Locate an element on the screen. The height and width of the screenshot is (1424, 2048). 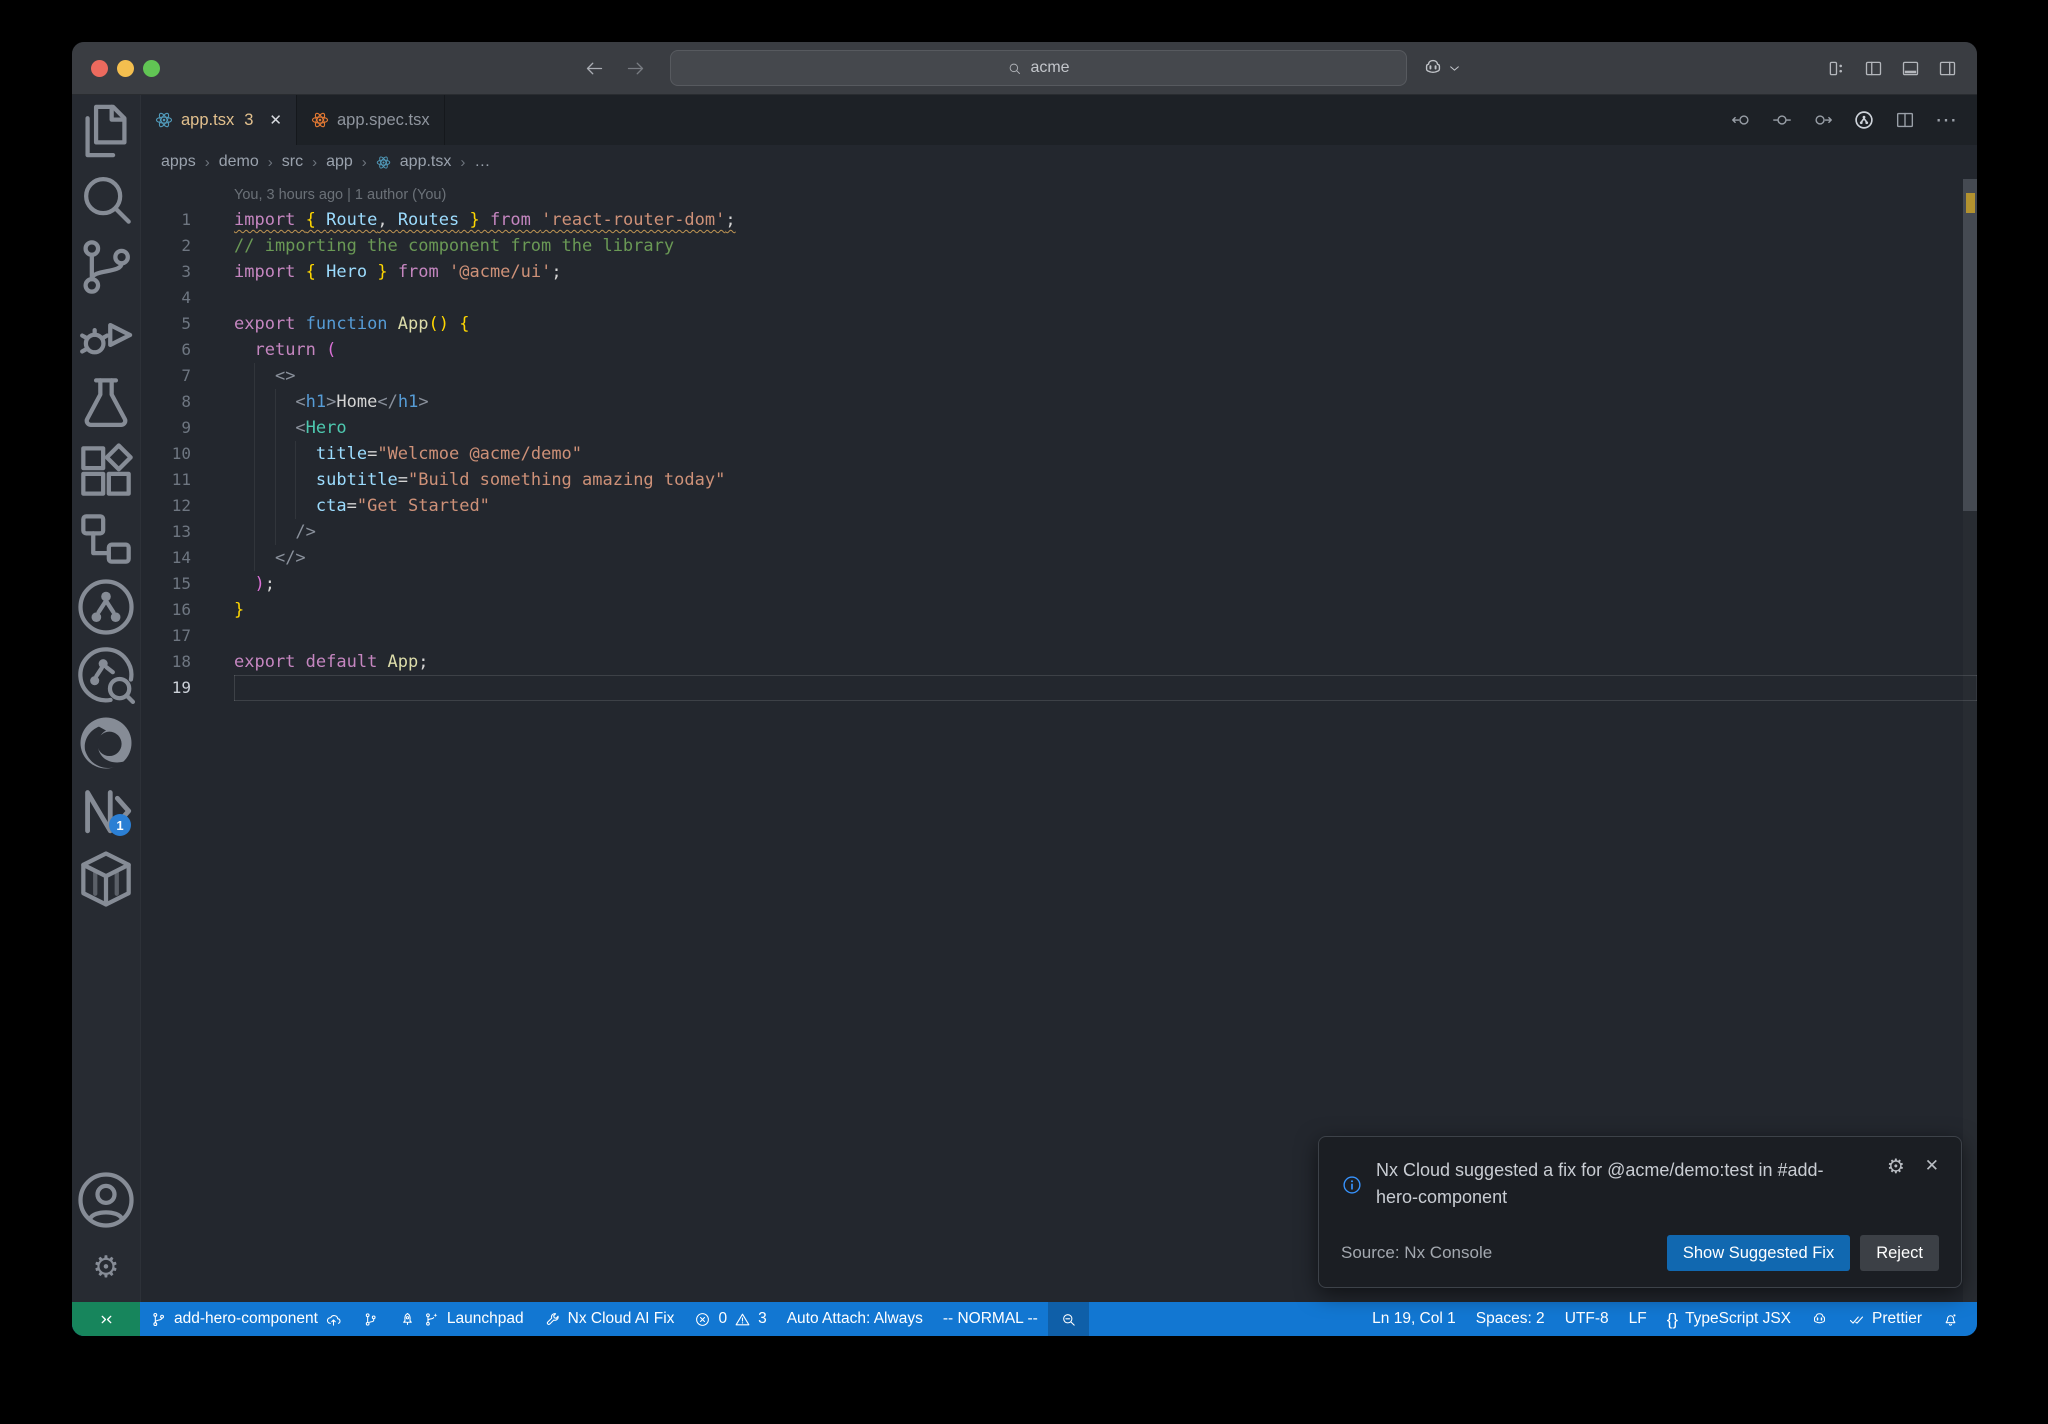
code-line: 12 cta="Get Started" is located at coordinates (1059, 506).